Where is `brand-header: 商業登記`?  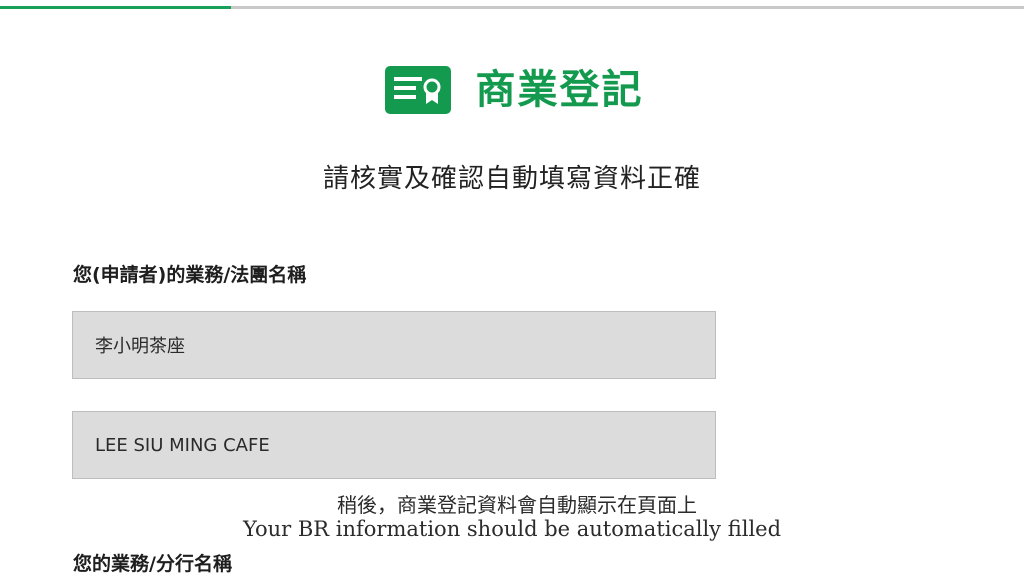
brand-header: 商業登記 is located at coordinates (512, 90).